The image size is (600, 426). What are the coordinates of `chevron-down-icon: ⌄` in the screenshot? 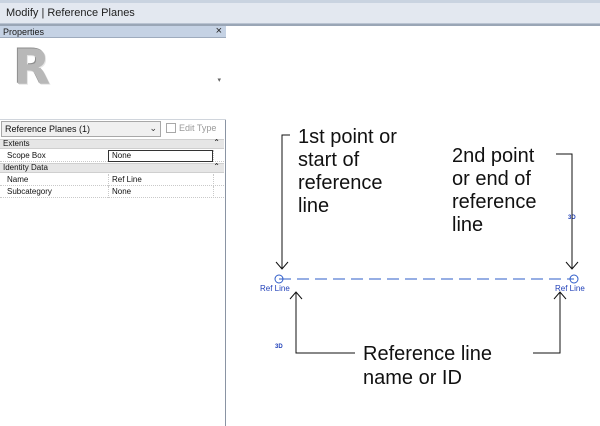 It's located at (153, 128).